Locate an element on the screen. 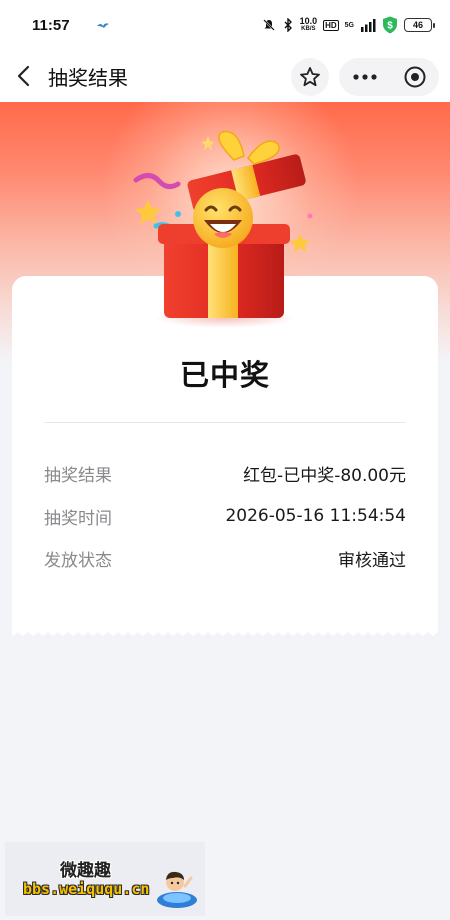  info-label: 发放状态 is located at coordinates (78, 560).